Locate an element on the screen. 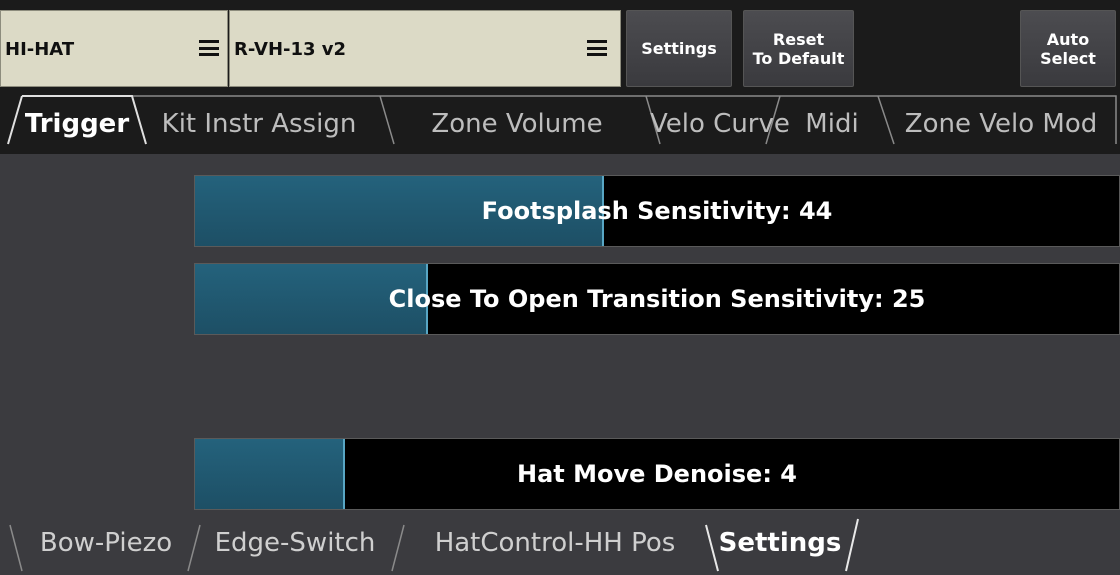 This screenshot has width=1120, height=575. footsplash-sensitivity-label: Footsplash Sensitivity: 44 is located at coordinates (657, 211).